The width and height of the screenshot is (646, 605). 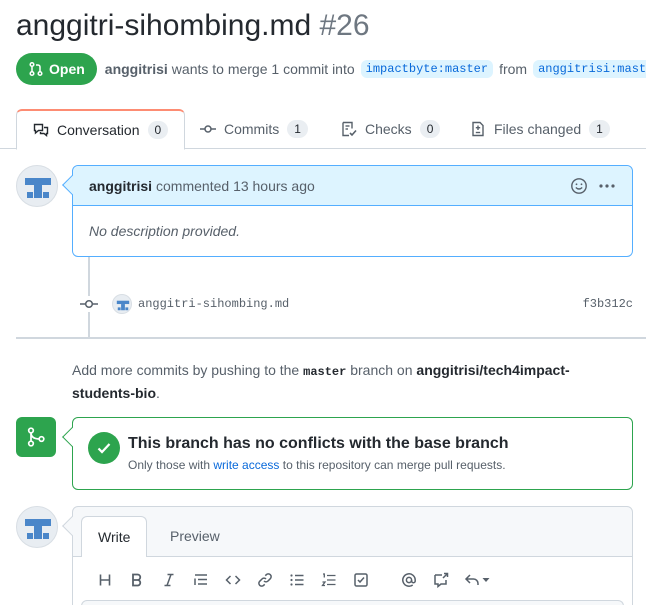 I want to click on push-hint-suffix: ., so click(x=158, y=393).